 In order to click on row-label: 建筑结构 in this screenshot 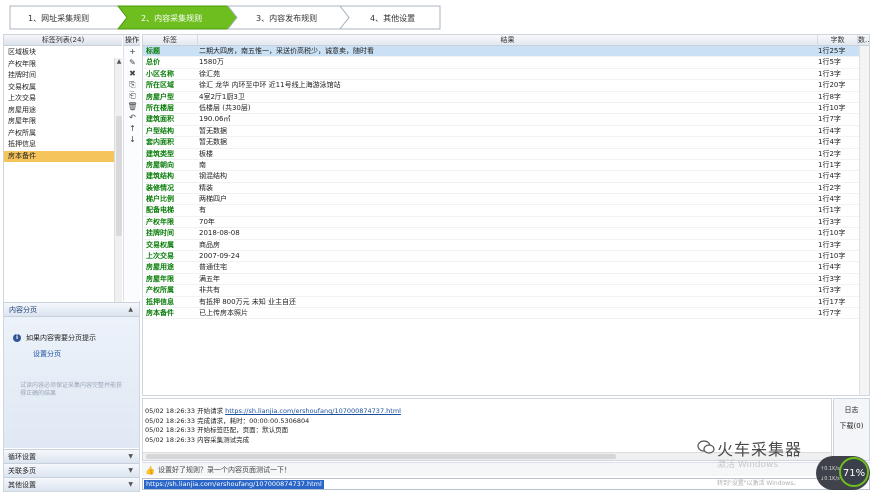, I will do `click(160, 176)`.